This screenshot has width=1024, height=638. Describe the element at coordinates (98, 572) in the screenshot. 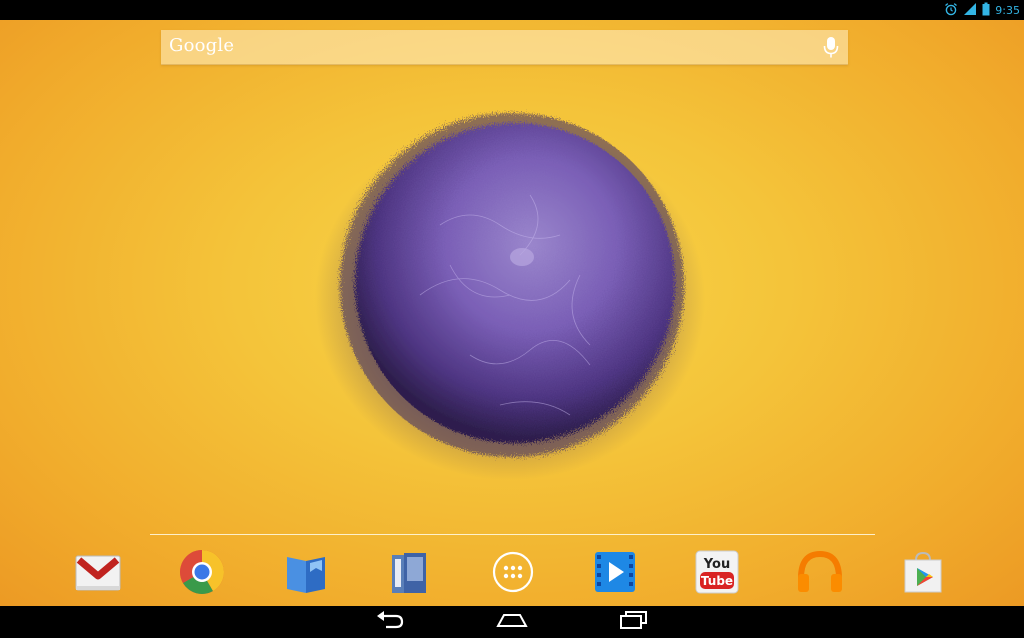

I see `gmail-icon` at that location.